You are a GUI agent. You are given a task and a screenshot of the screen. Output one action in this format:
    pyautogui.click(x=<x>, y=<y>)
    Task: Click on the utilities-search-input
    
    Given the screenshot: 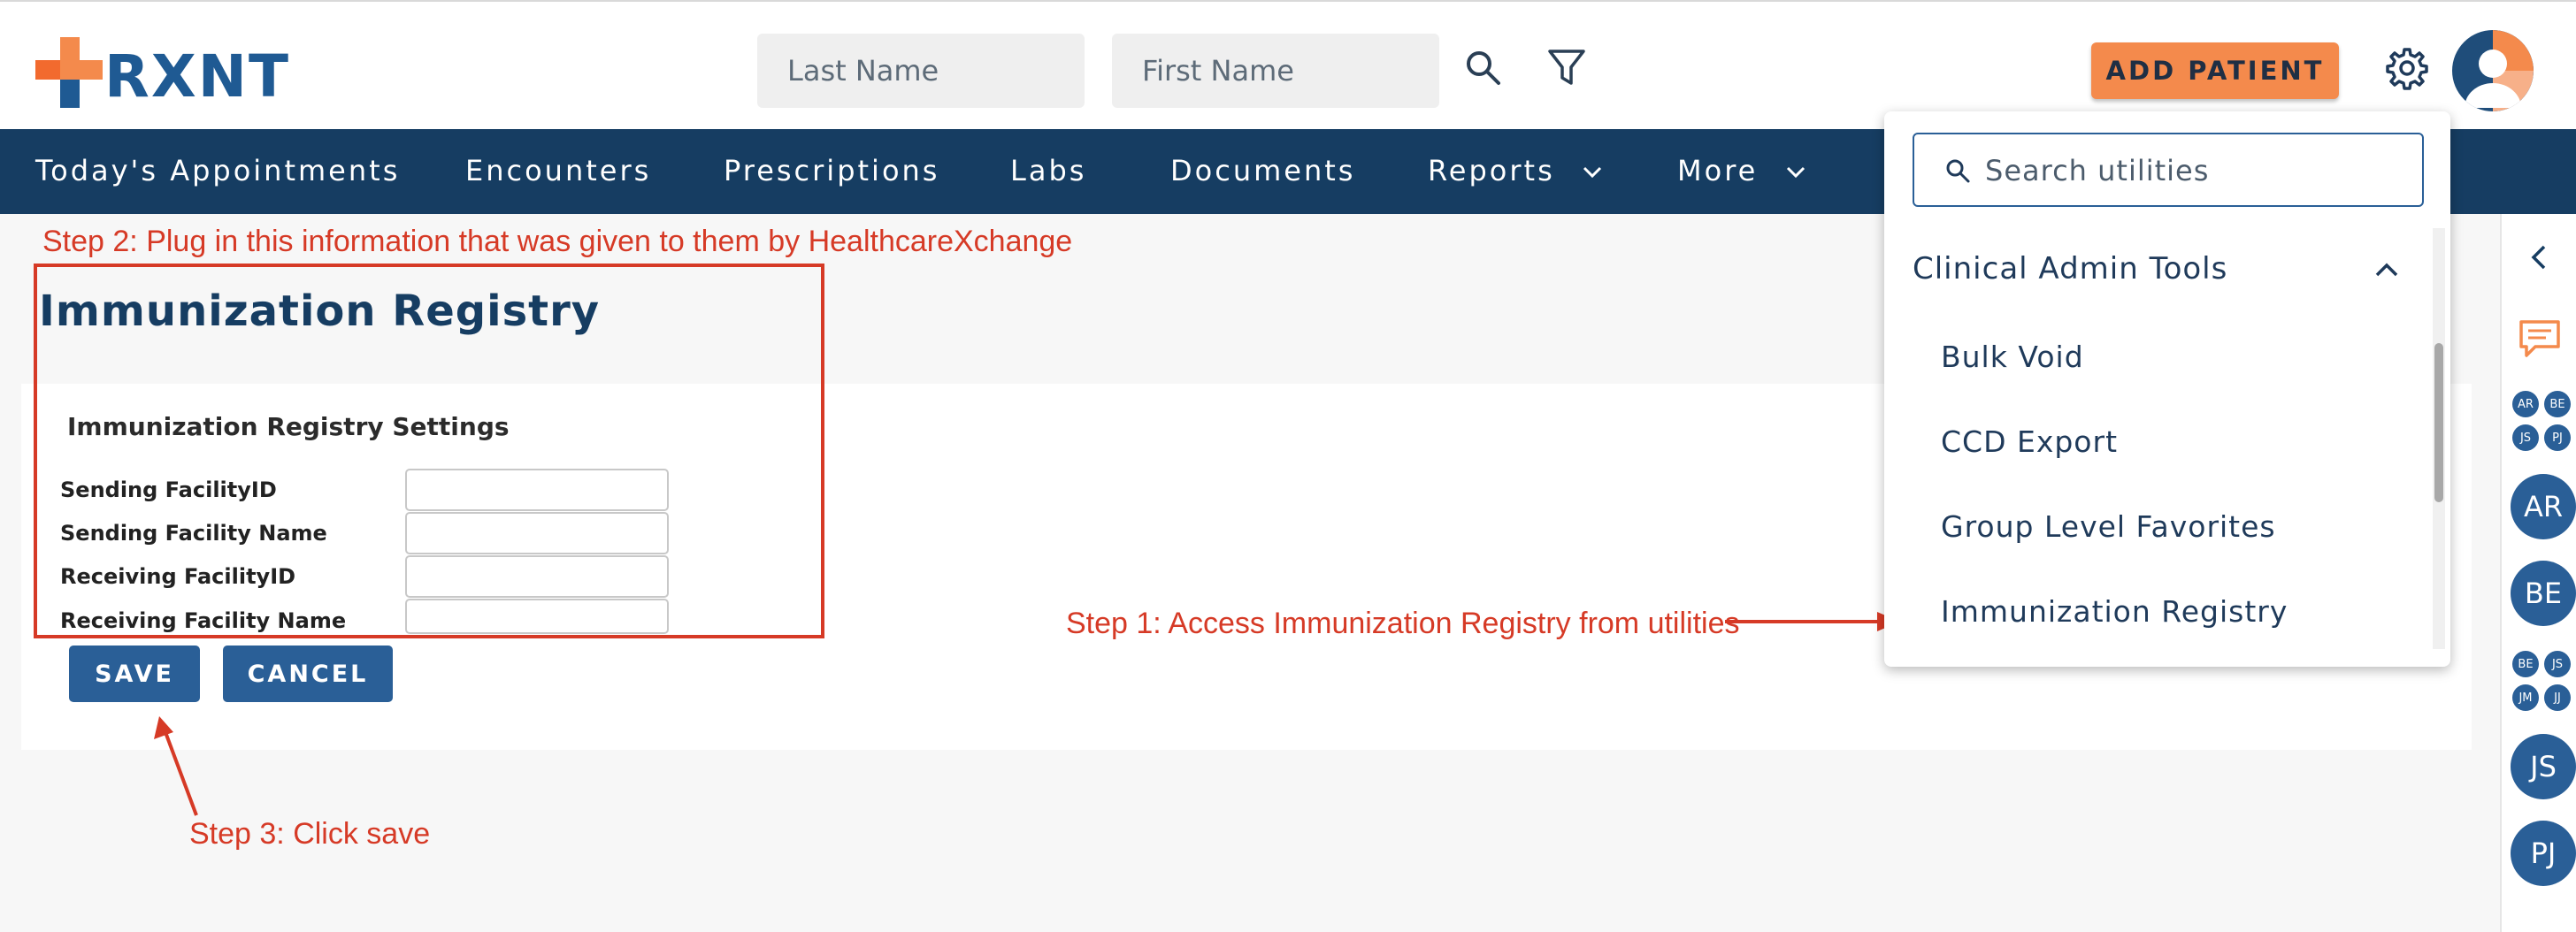 What is the action you would take?
    pyautogui.click(x=2197, y=171)
    